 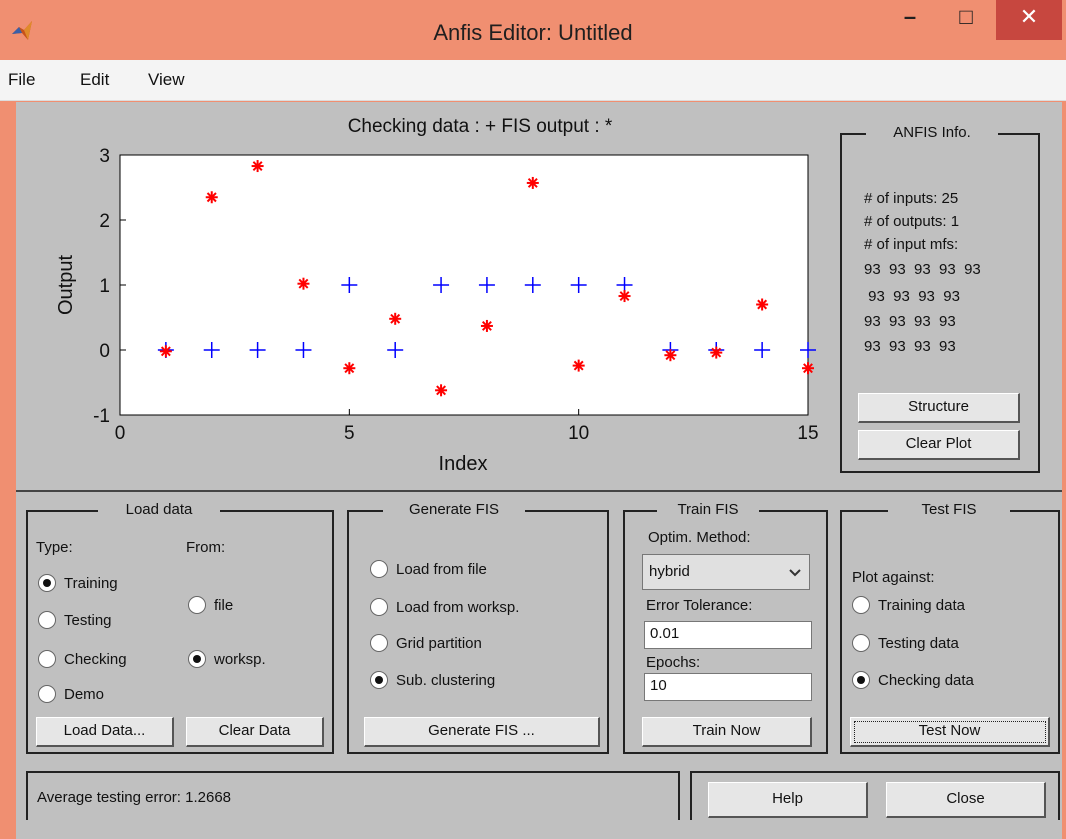 I want to click on maximize-button: □, so click(x=966, y=20).